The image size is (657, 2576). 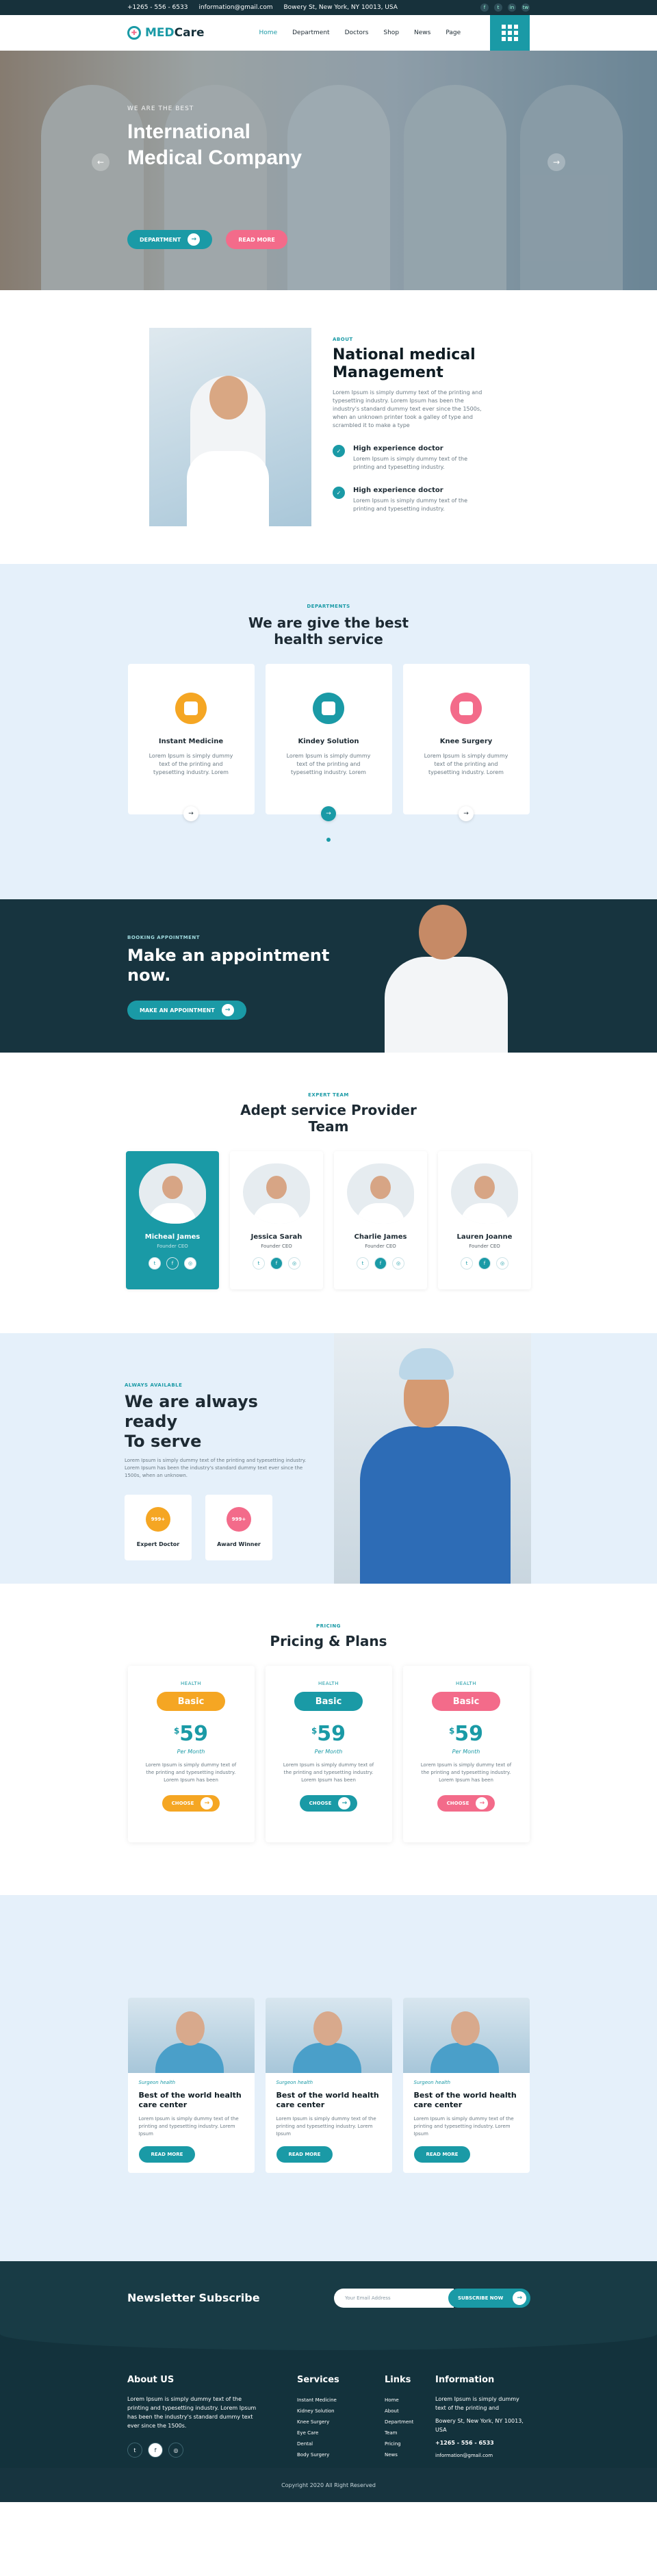 What do you see at coordinates (154, 1385) in the screenshot?
I see `ready-tag: ALWAYS AVAILABLE` at bounding box center [154, 1385].